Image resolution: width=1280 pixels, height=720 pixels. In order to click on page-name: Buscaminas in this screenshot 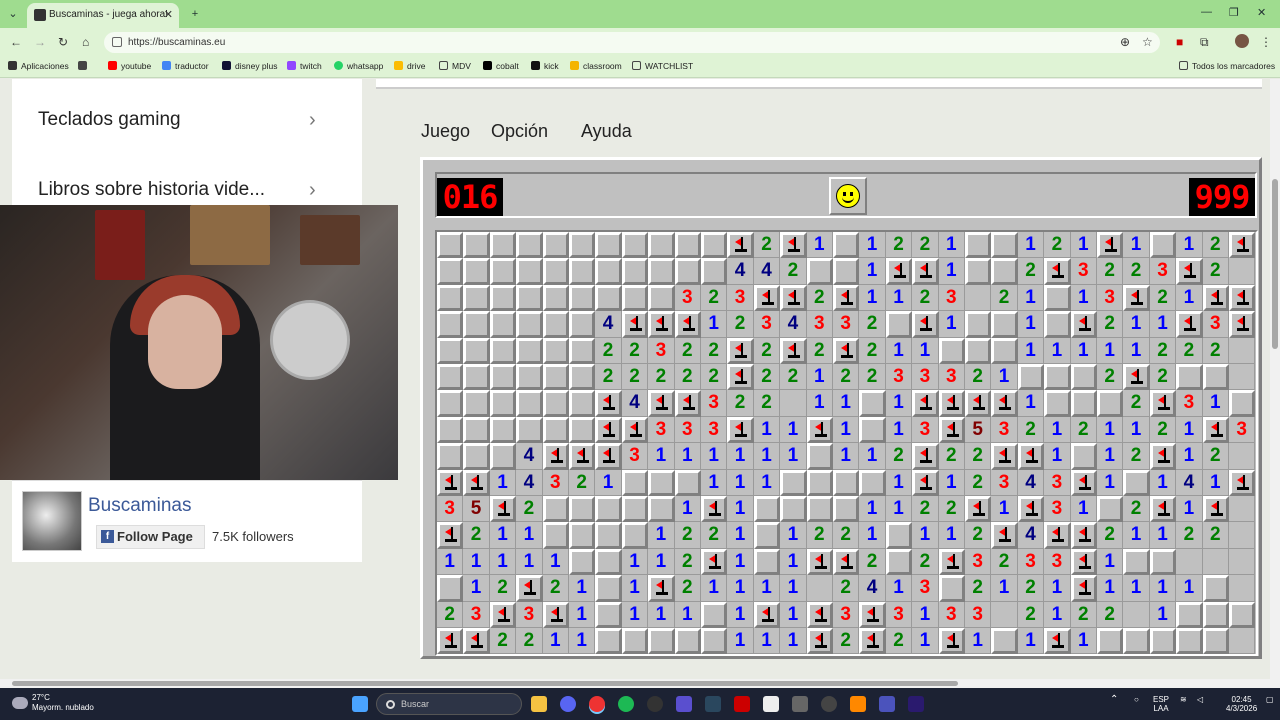, I will do `click(140, 506)`.